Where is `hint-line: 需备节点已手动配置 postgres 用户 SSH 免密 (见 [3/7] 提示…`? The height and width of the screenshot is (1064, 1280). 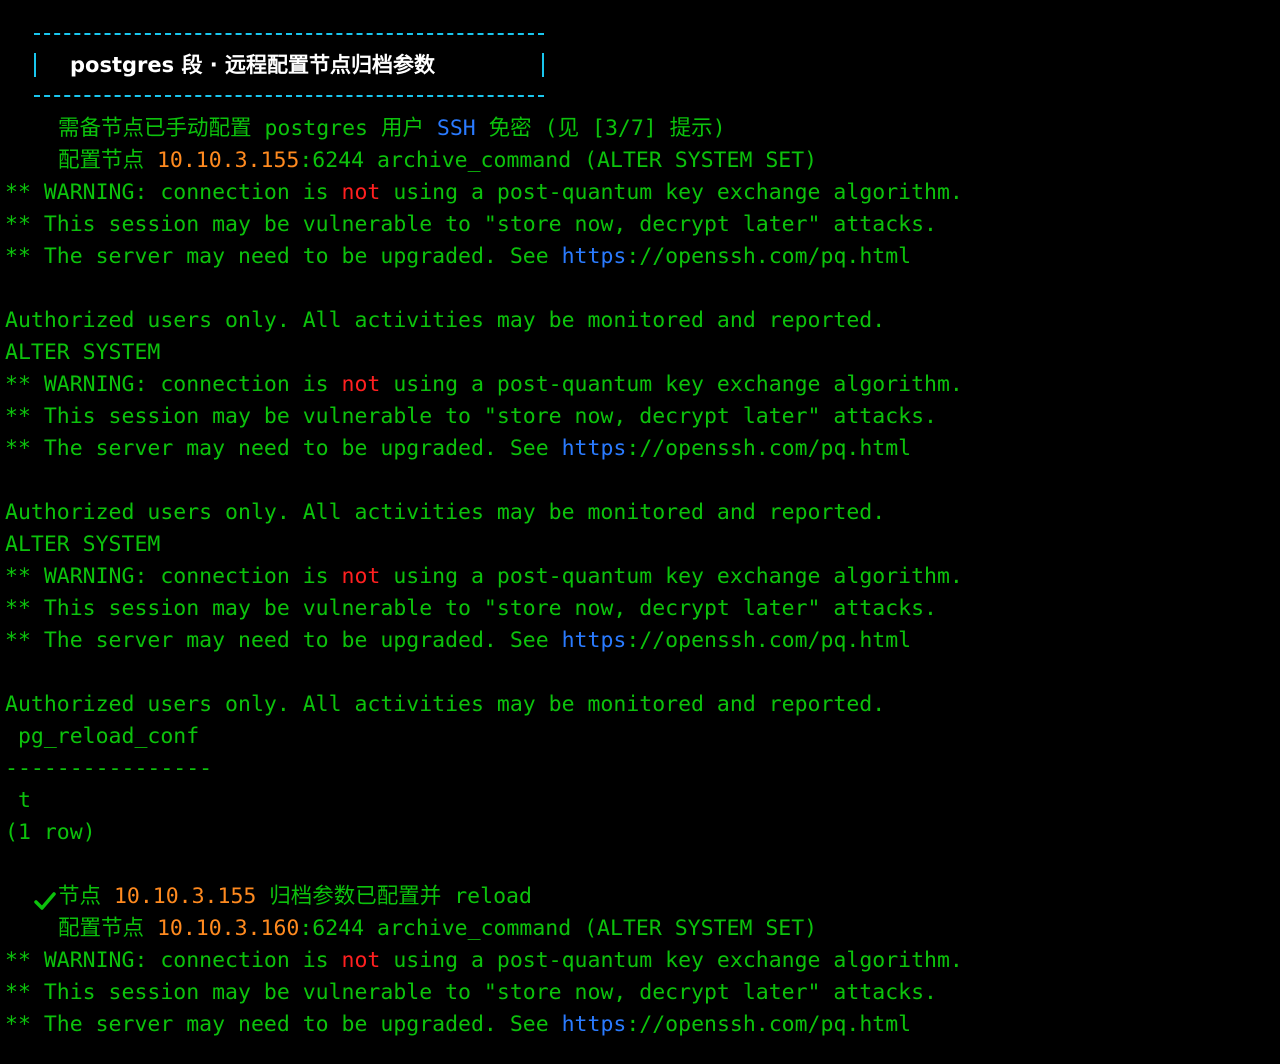
hint-line: 需备节点已手动配置 postgres 用户 SSH 免密 (见 [3/7] 提示… is located at coordinates (392, 129).